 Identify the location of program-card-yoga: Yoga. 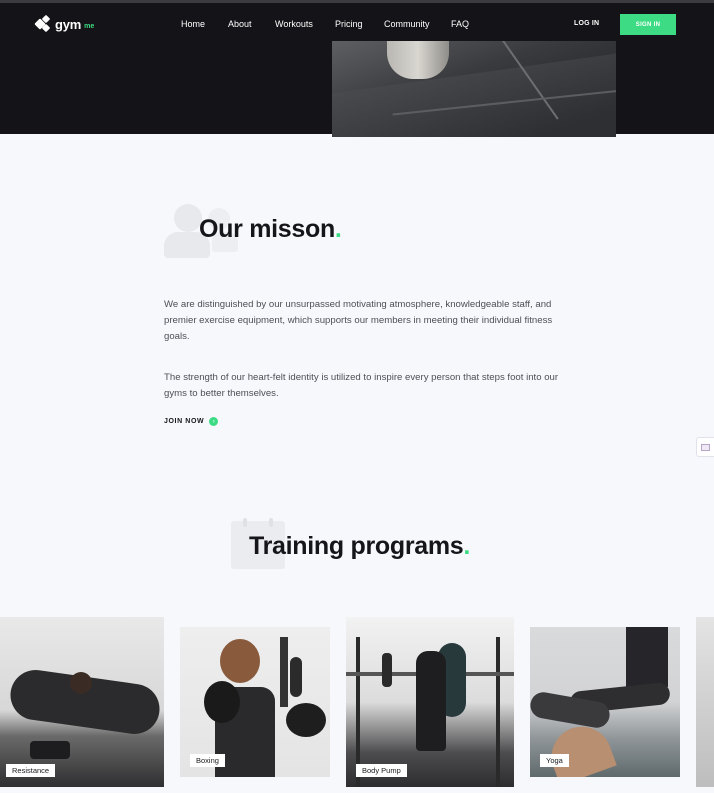
(605, 702).